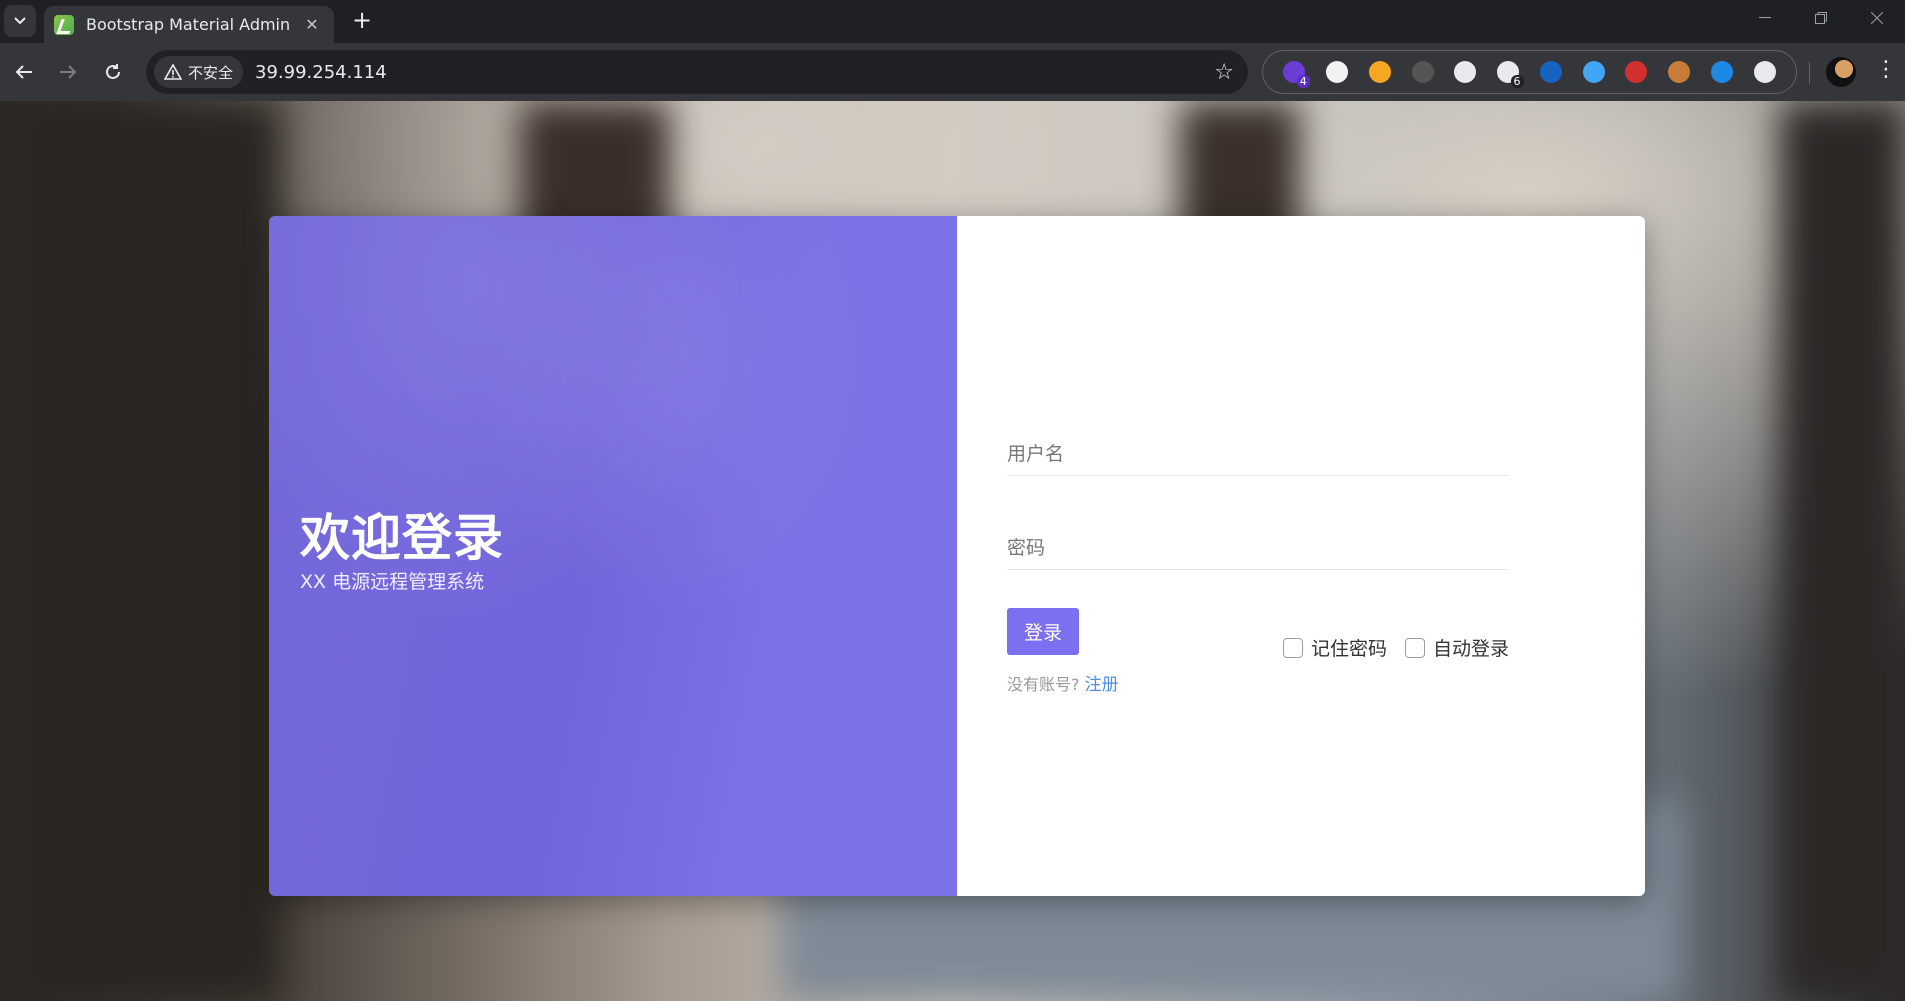  I want to click on security-label: 不安全, so click(211, 72).